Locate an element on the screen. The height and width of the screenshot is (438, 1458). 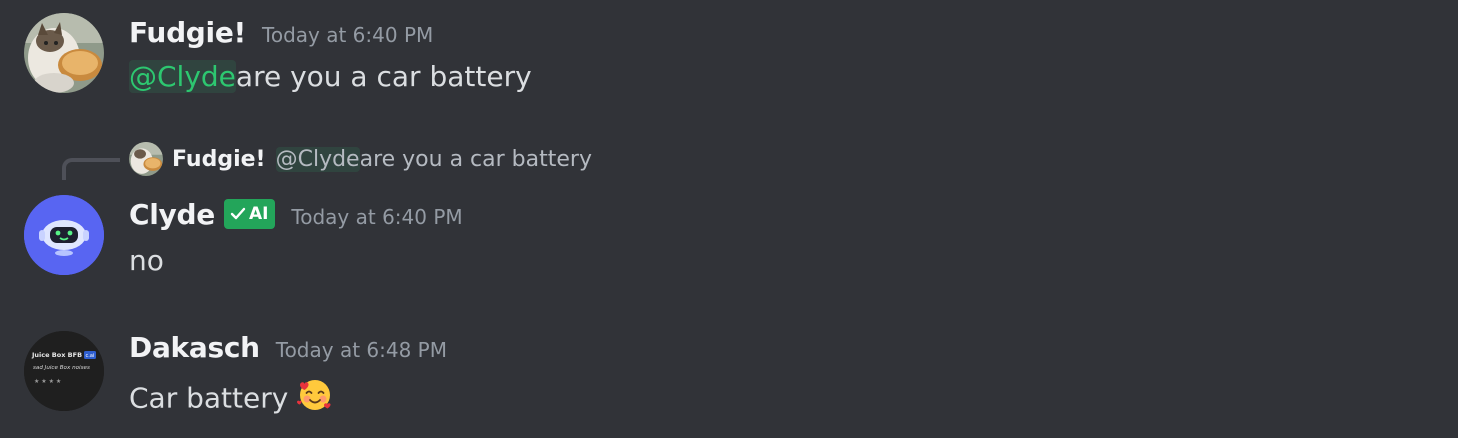
avatar-title: Juice Box BFB is located at coordinates (56, 355).